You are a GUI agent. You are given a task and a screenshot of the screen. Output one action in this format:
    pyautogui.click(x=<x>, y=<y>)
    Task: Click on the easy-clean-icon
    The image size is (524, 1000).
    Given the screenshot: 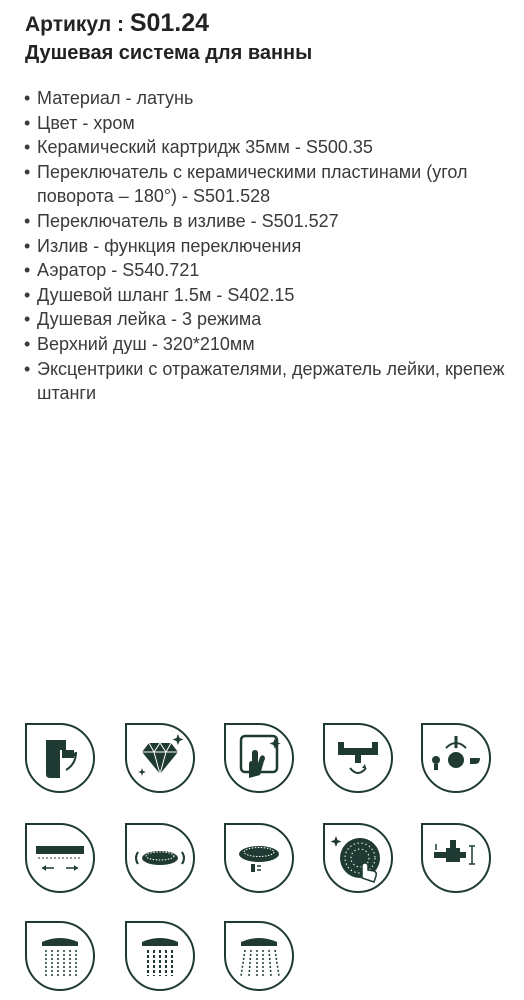 What is the action you would take?
    pyautogui.click(x=259, y=758)
    